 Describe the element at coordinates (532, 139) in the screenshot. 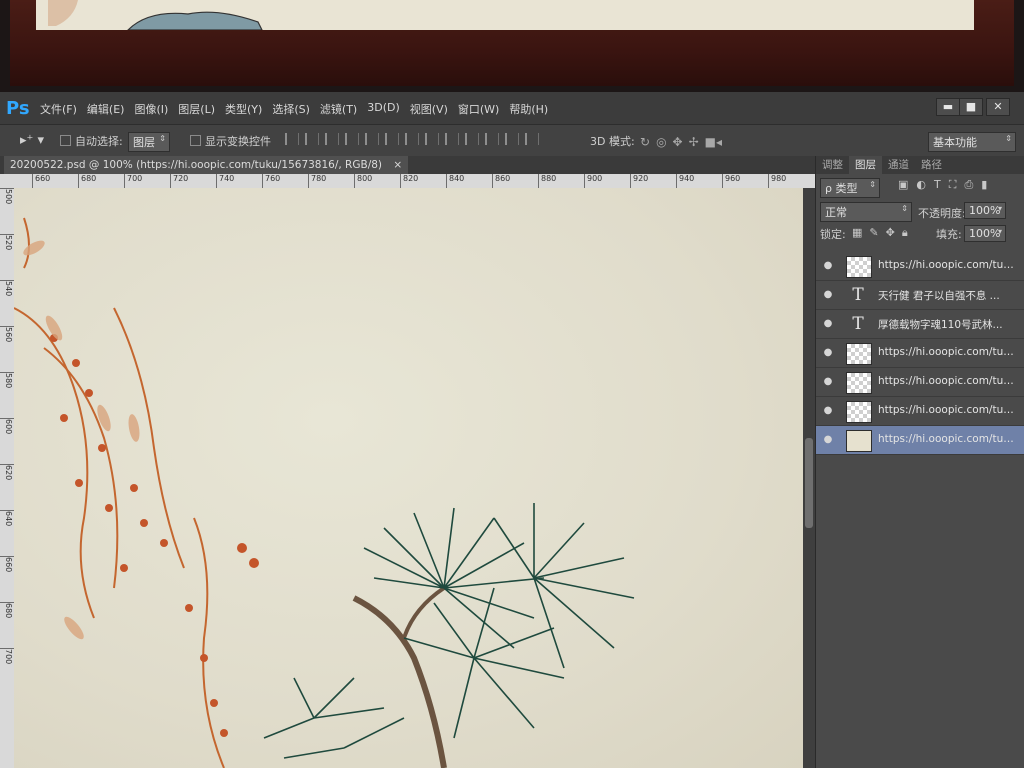

I see `auto-align-icon` at that location.